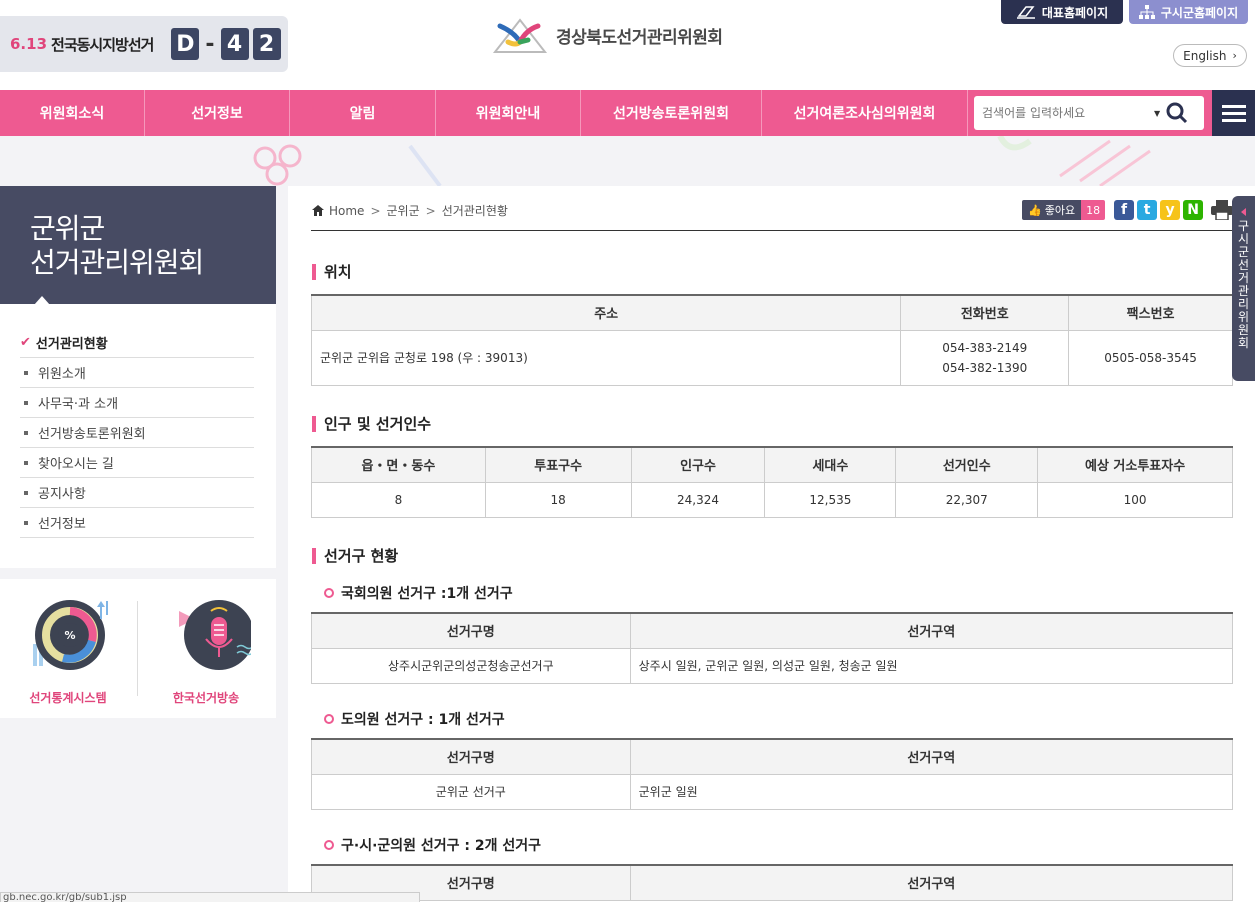 The image size is (1255, 902). Describe the element at coordinates (210, 897) in the screenshot. I see `browser-status-url: gb.nec.go.kr/gb/sub1.jsp` at that location.